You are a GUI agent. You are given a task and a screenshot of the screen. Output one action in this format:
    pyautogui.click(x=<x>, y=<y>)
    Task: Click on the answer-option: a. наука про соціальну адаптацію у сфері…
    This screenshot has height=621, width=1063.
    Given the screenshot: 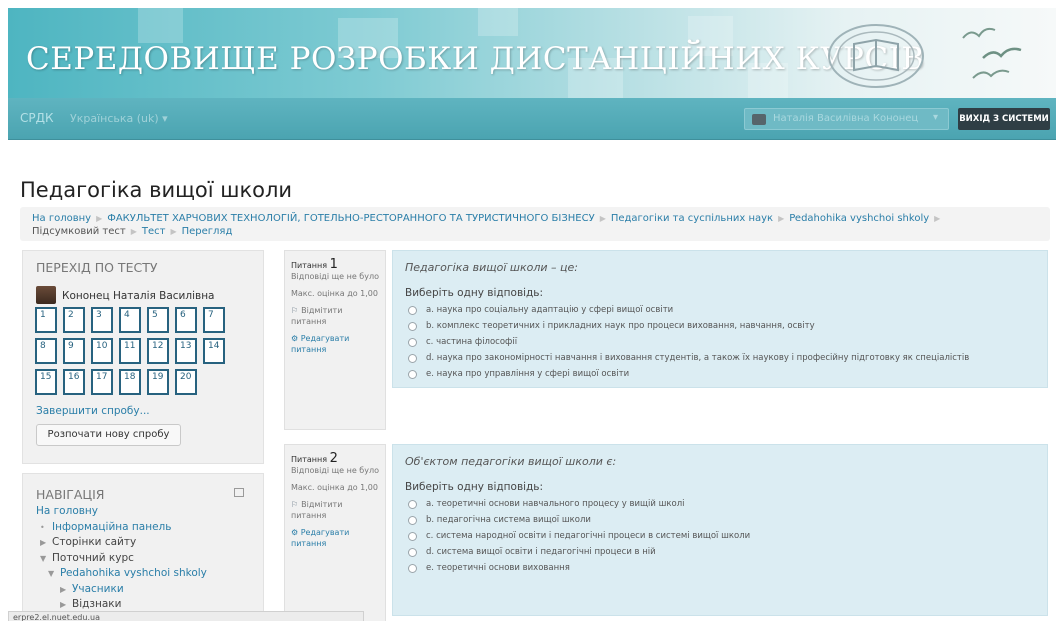 What is the action you would take?
    pyautogui.click(x=726, y=310)
    